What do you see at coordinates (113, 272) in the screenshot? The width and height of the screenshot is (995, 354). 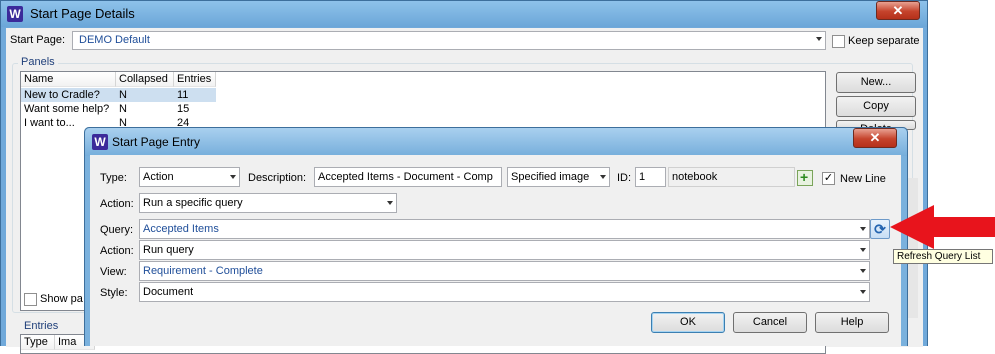 I see `view-label: View:` at bounding box center [113, 272].